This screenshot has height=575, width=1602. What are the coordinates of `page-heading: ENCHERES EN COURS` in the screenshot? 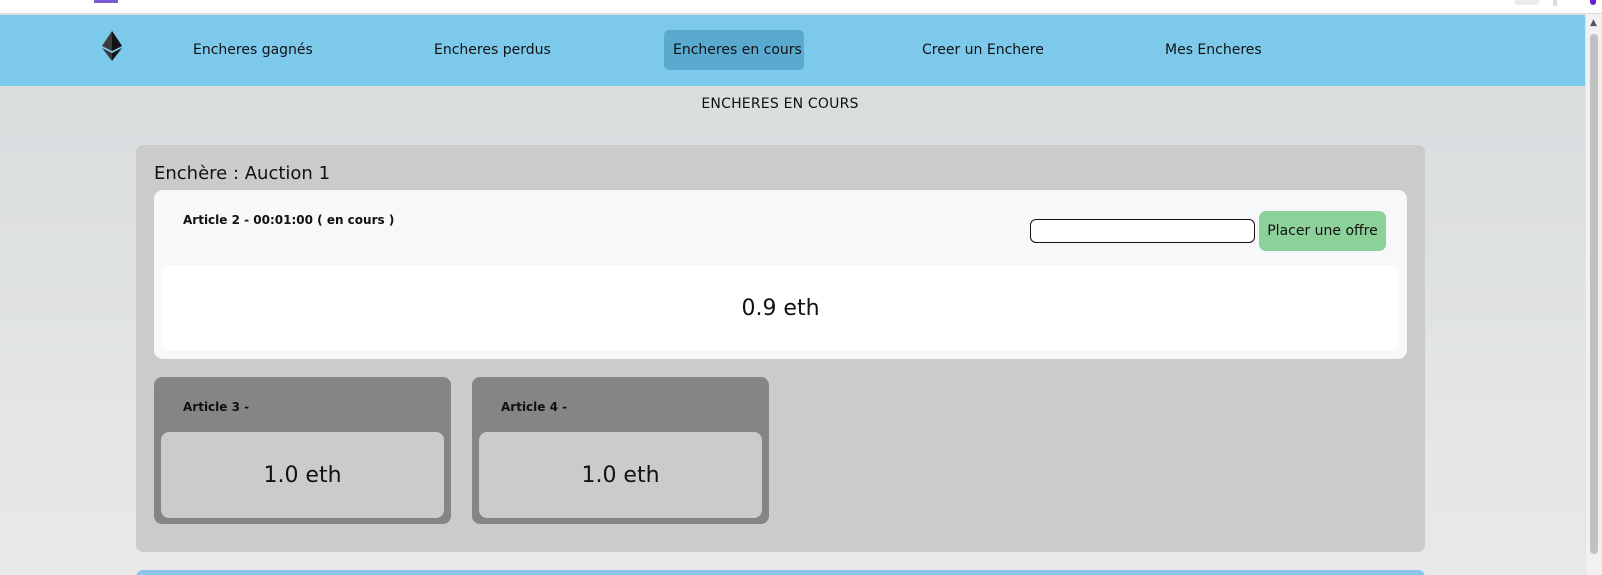 It's located at (780, 104).